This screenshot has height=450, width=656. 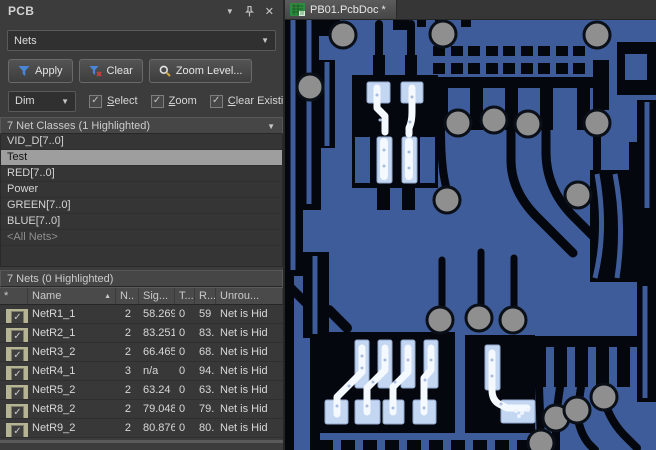 What do you see at coordinates (207, 352) in the screenshot?
I see `net-routed: 68.` at bounding box center [207, 352].